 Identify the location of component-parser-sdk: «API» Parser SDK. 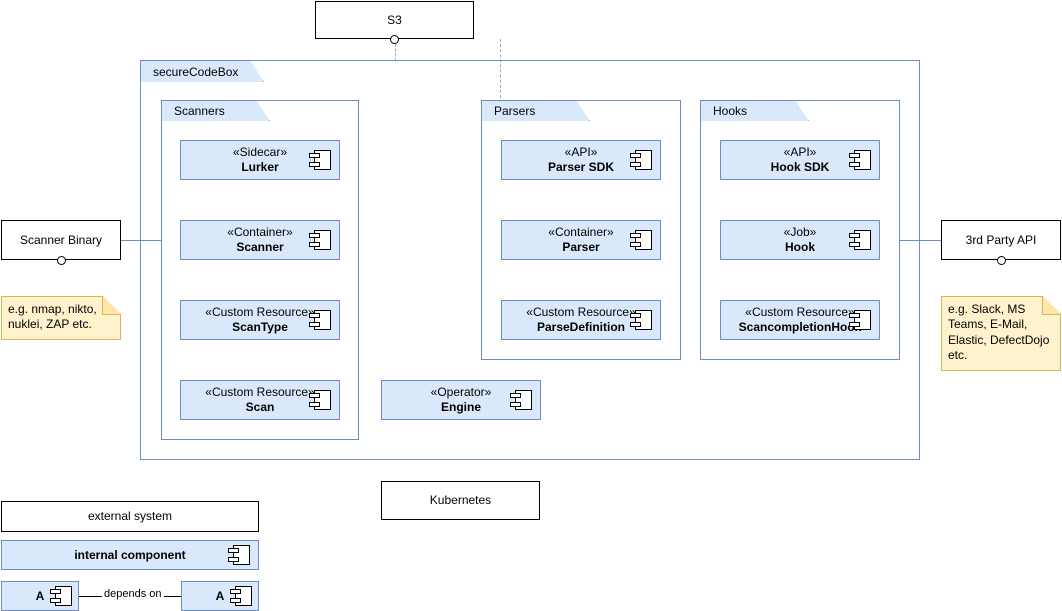
(581, 160).